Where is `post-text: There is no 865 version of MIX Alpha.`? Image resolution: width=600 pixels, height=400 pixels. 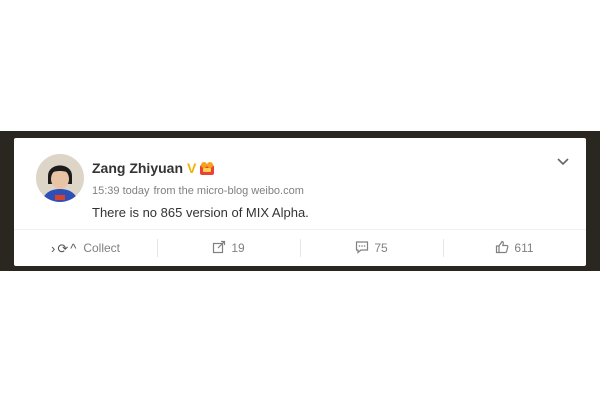
post-text: There is no 865 version of MIX Alpha. is located at coordinates (200, 212).